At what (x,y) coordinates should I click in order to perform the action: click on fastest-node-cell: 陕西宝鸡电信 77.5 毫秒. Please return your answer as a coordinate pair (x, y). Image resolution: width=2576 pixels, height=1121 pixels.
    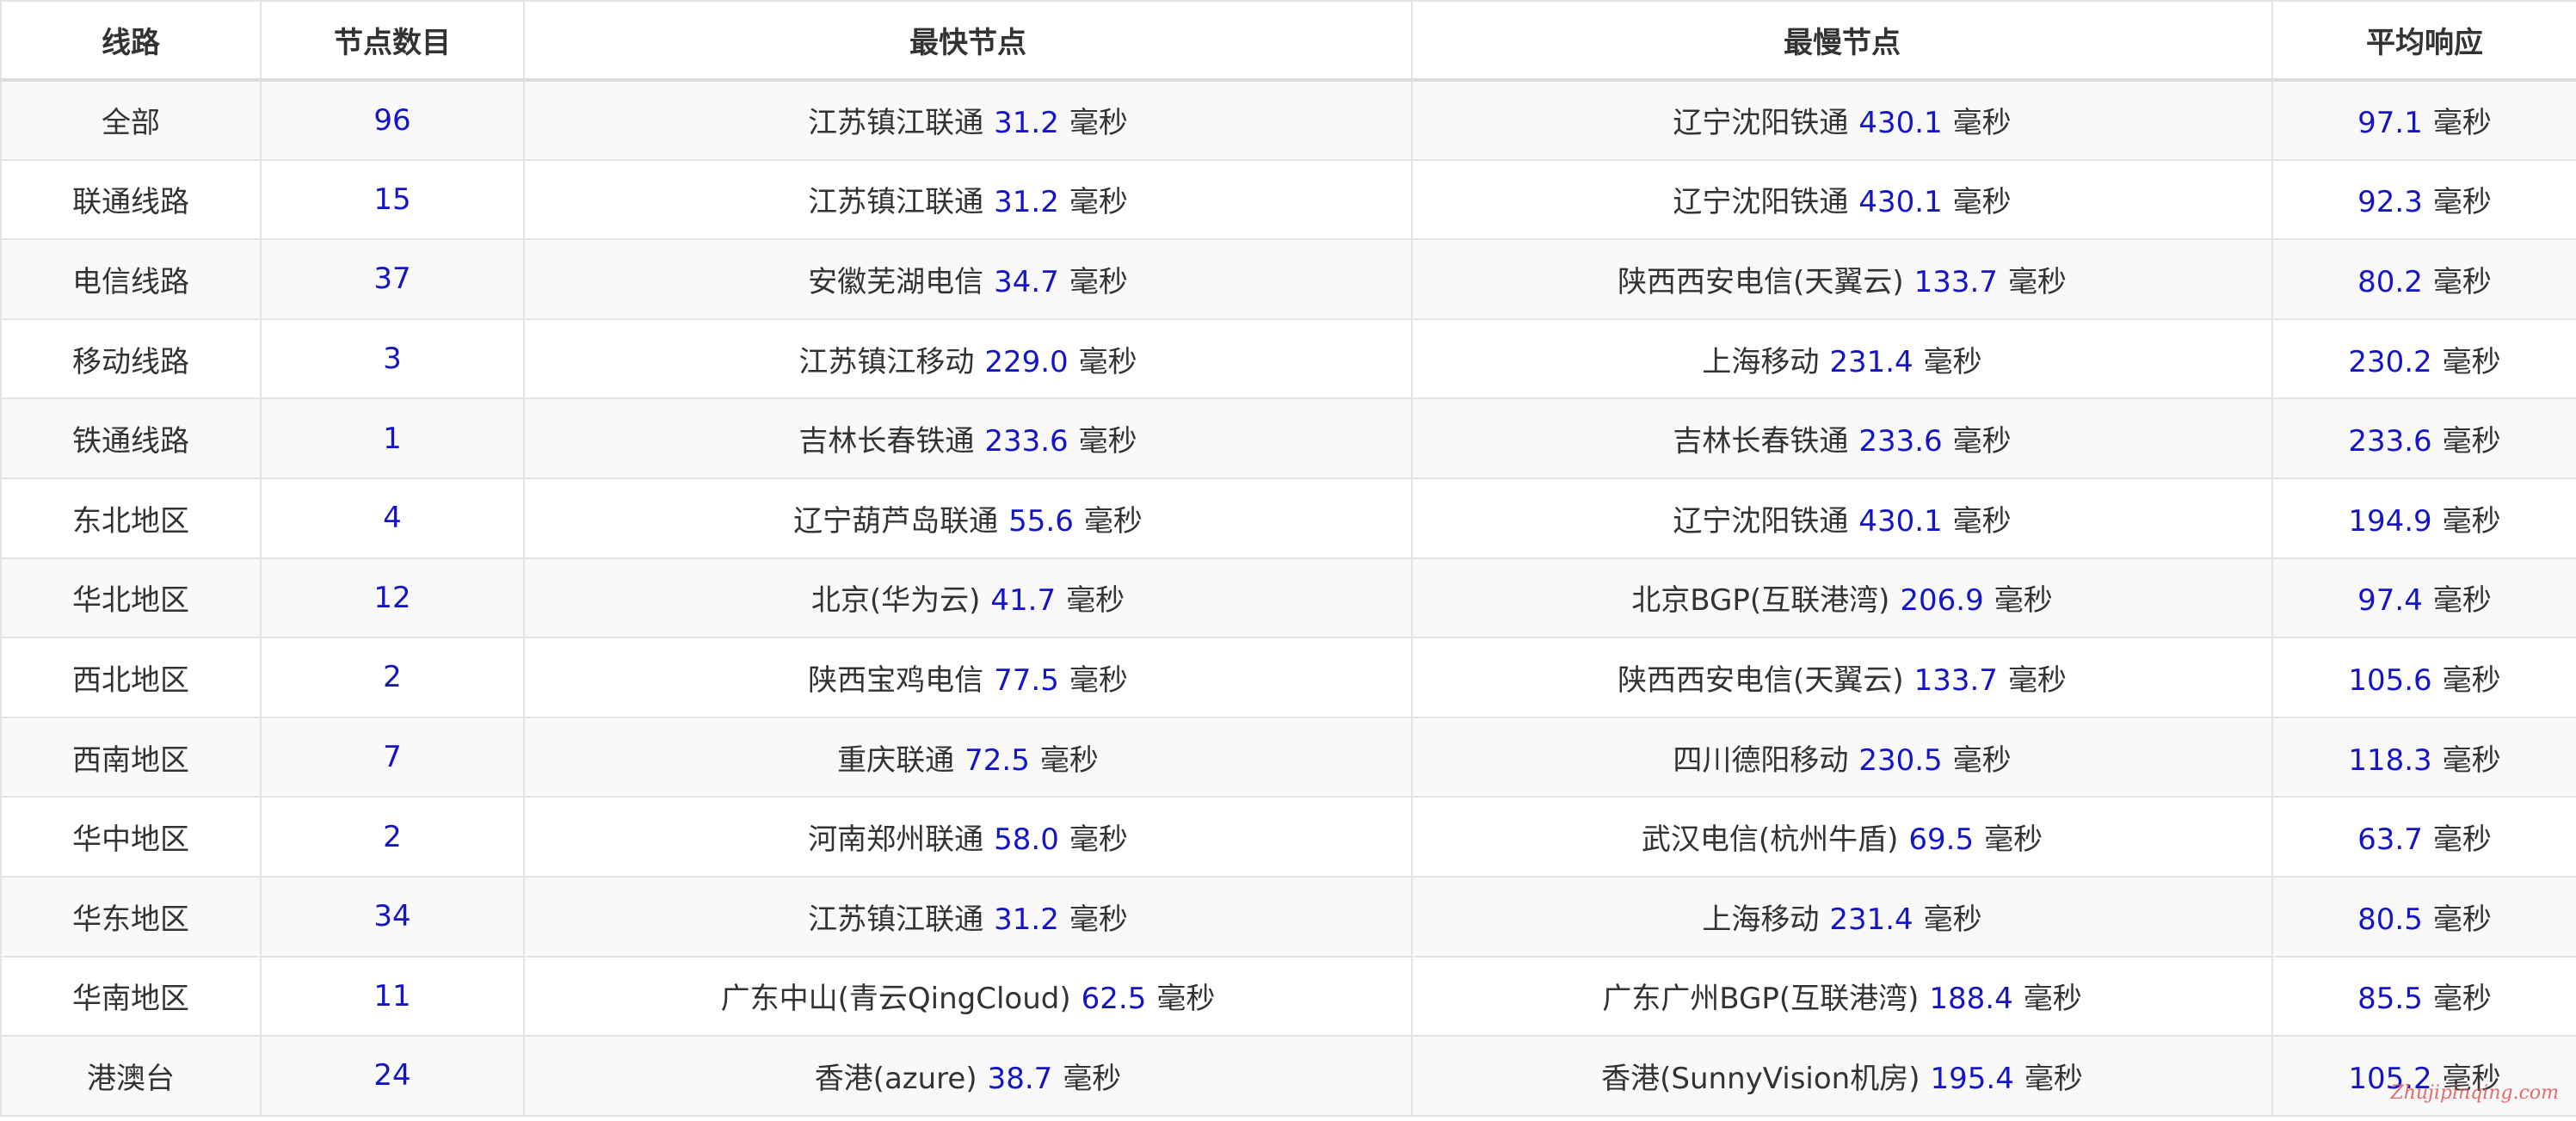
    Looking at the image, I should click on (968, 677).